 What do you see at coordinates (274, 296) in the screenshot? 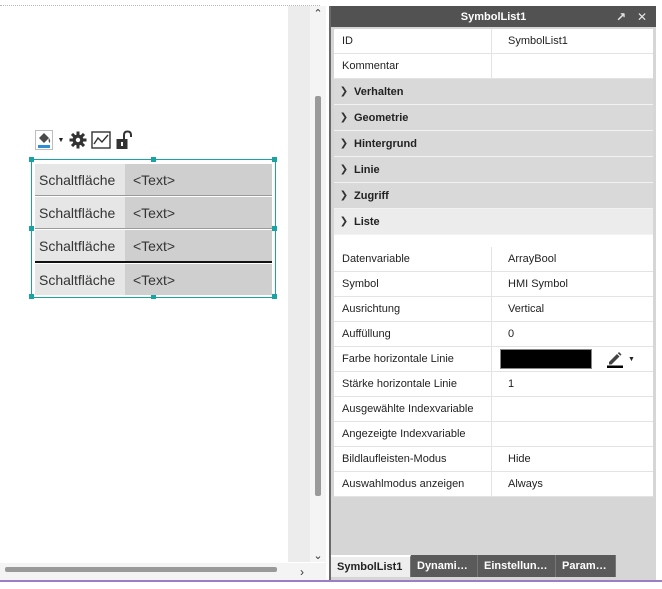
I see `resize-handle-bottom-right` at bounding box center [274, 296].